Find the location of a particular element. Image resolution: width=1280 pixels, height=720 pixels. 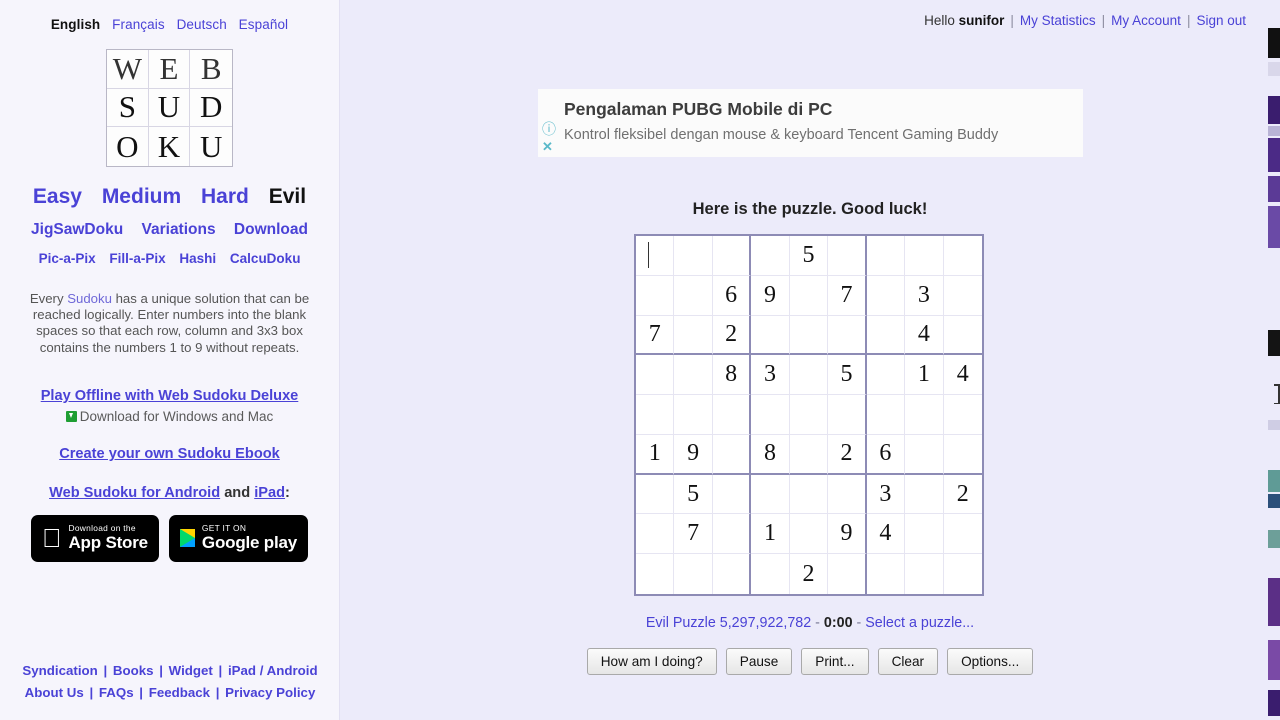

sudoku-cell-r5c9 is located at coordinates (962, 415).